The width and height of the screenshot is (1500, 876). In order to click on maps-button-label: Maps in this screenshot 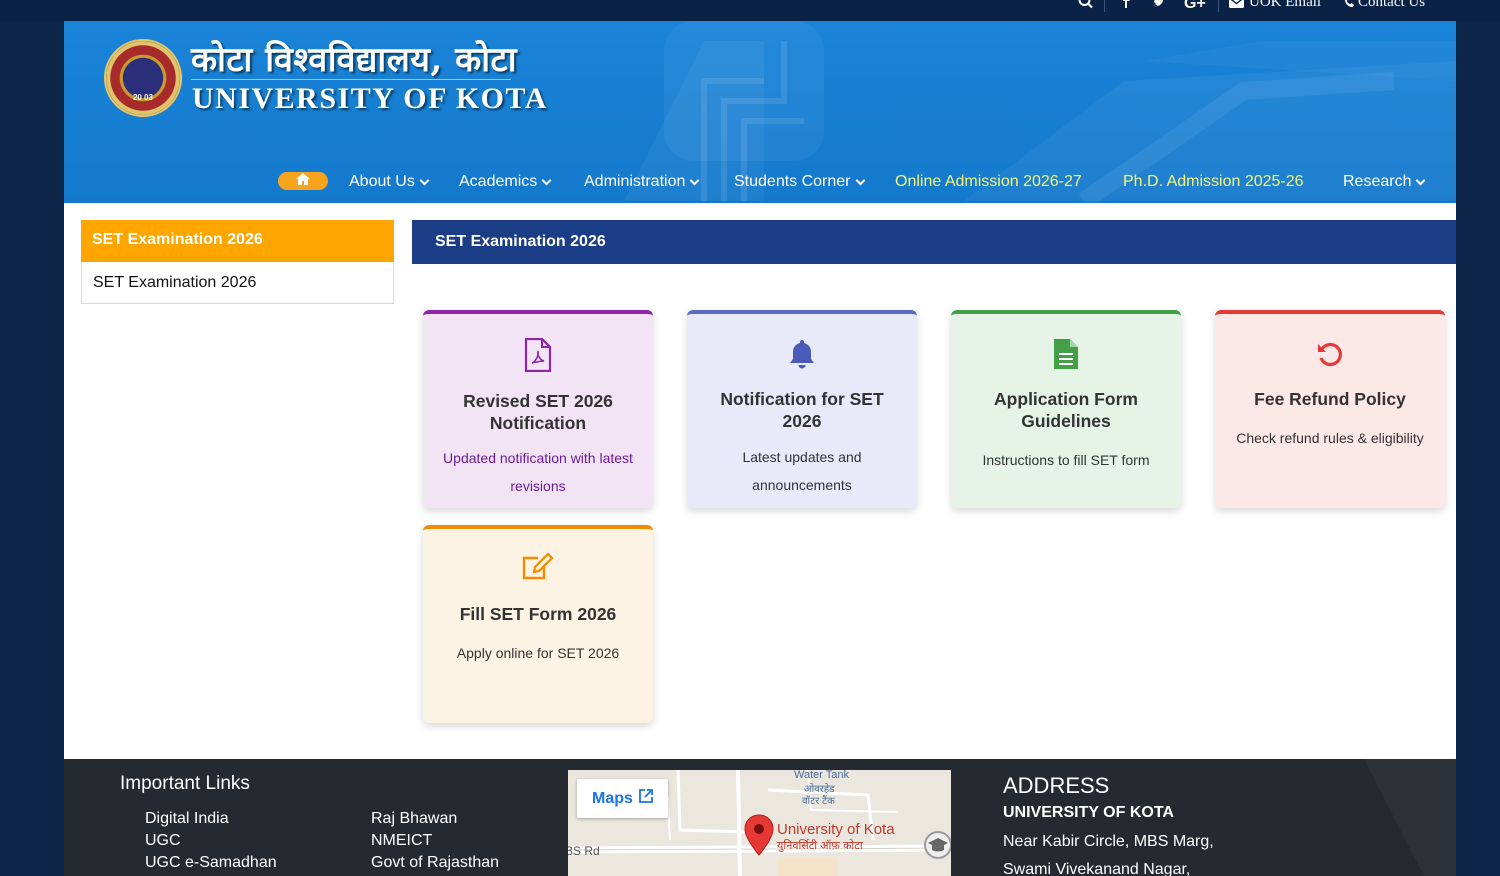, I will do `click(612, 798)`.